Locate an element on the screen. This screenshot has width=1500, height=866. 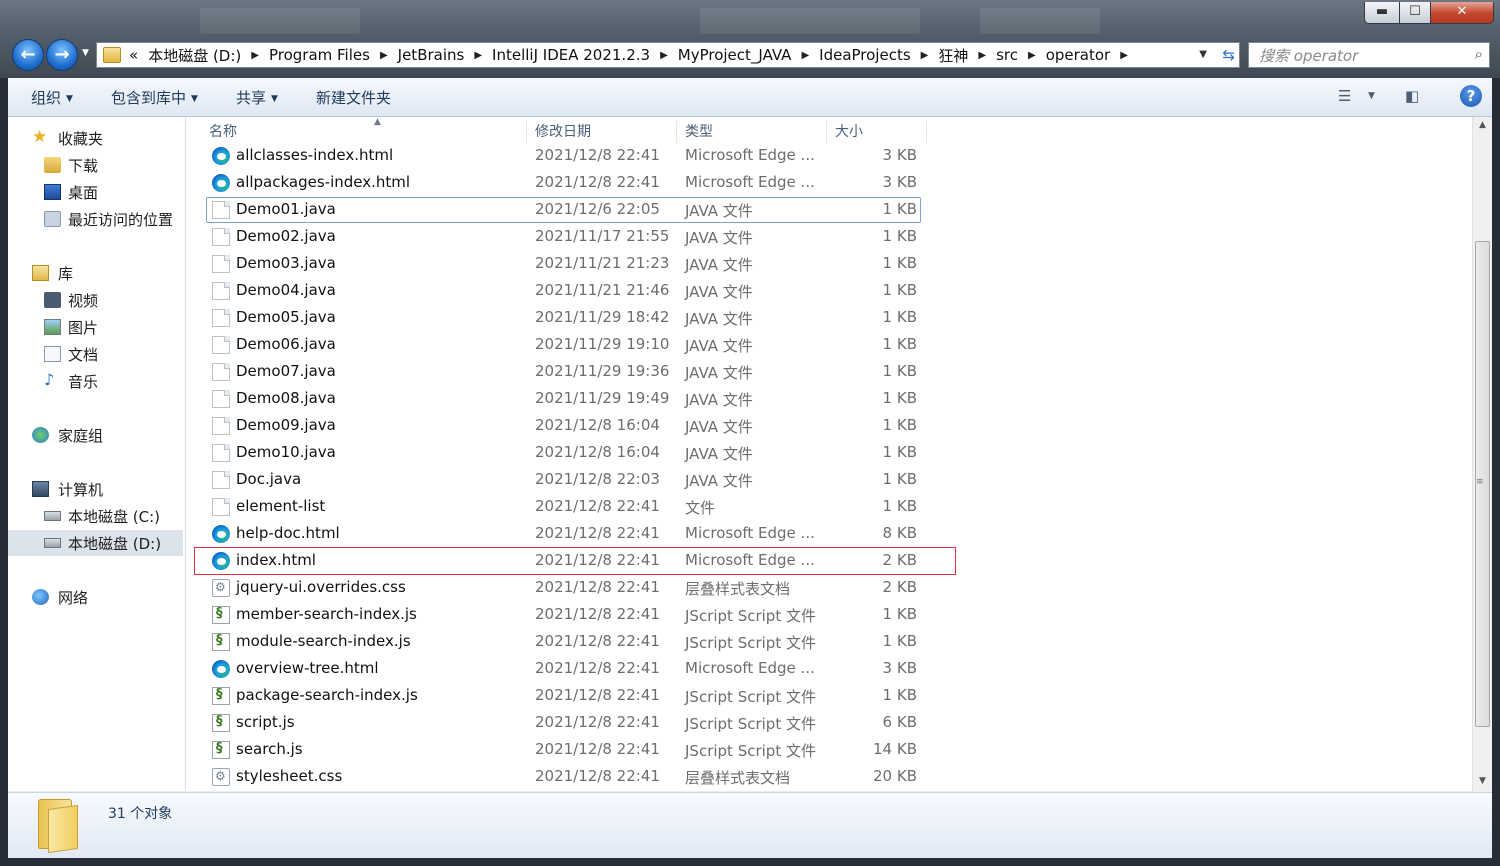
address-overflow: « is located at coordinates (133, 55).